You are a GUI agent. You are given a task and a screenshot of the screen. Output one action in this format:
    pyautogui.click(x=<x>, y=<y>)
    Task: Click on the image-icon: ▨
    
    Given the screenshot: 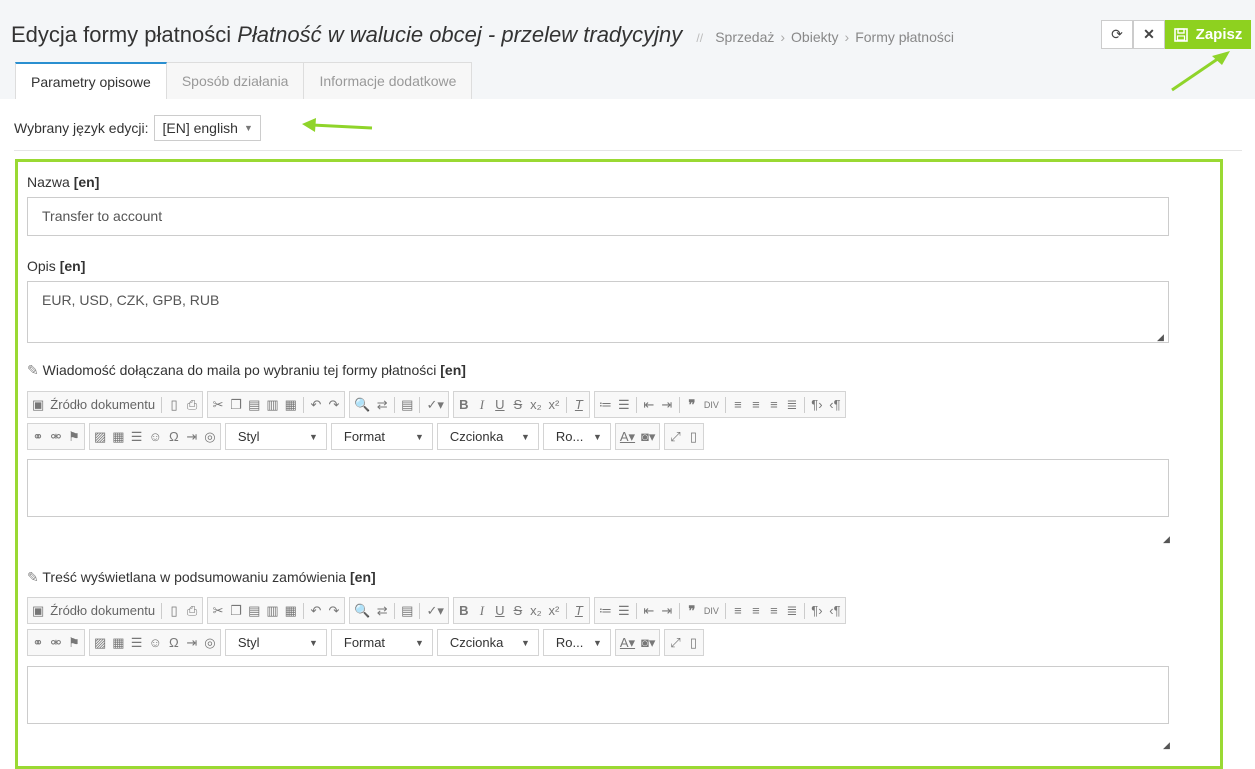 What is the action you would take?
    pyautogui.click(x=100, y=437)
    